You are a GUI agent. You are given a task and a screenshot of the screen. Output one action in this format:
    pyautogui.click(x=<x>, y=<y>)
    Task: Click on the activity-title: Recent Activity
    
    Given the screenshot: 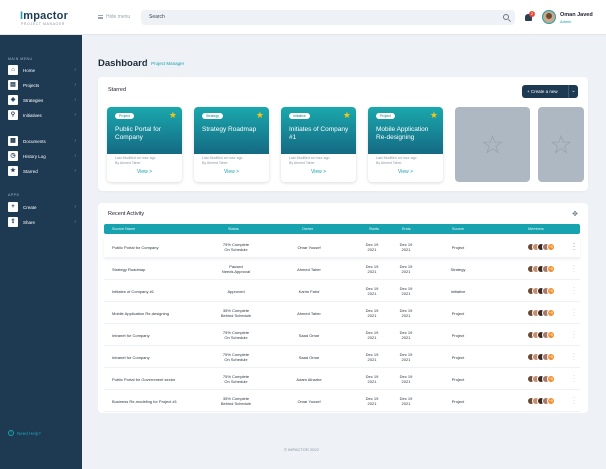 What is the action you would take?
    pyautogui.click(x=126, y=214)
    